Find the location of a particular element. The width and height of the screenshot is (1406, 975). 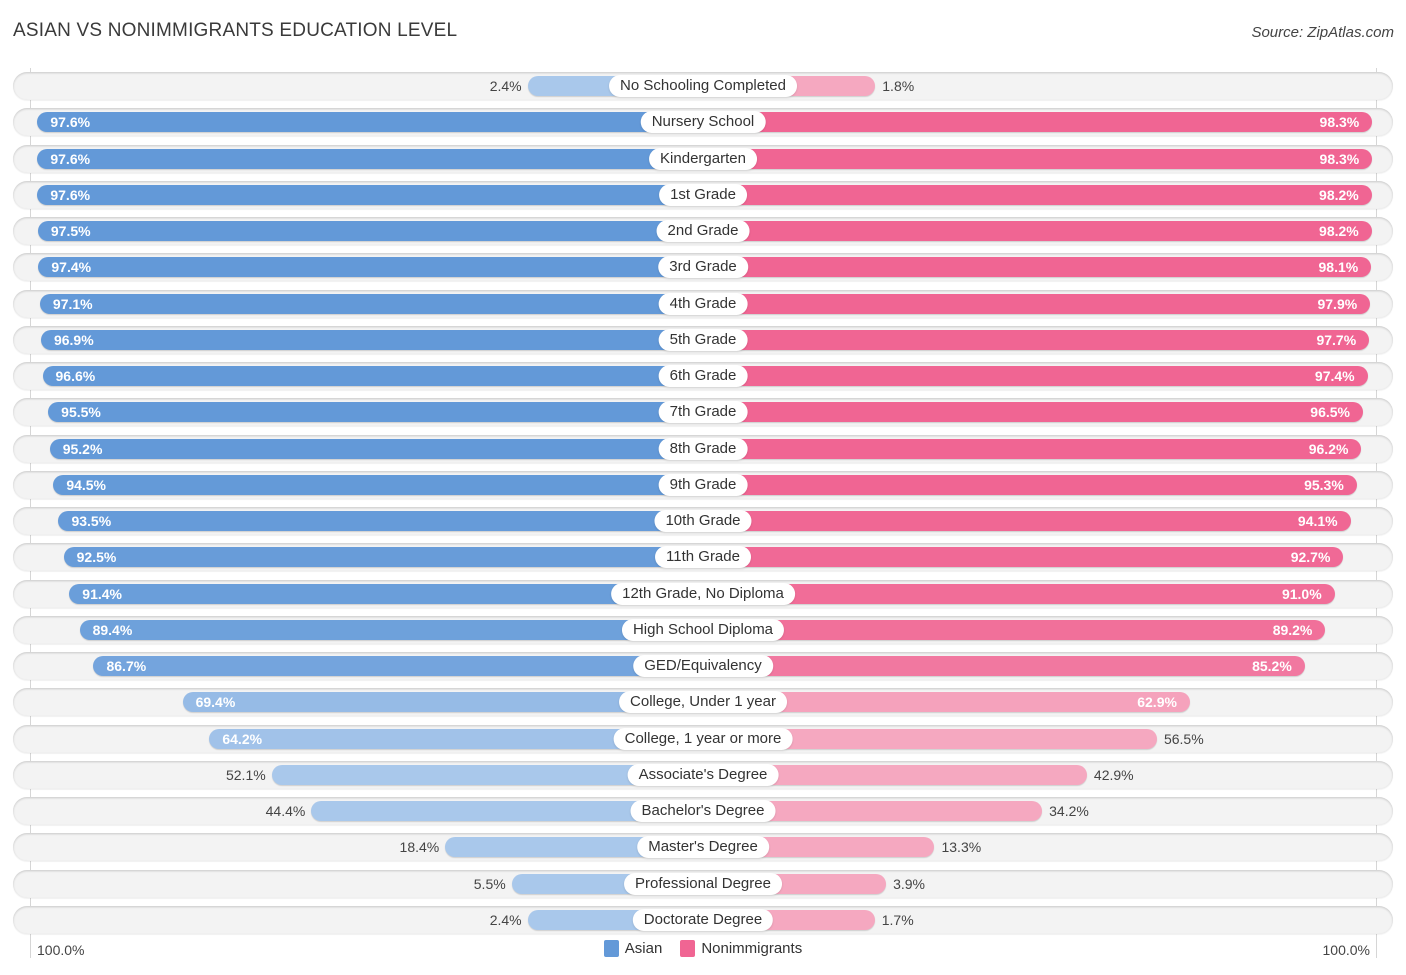

bar-nonimmigrants-ged-equivalency is located at coordinates (1004, 666).